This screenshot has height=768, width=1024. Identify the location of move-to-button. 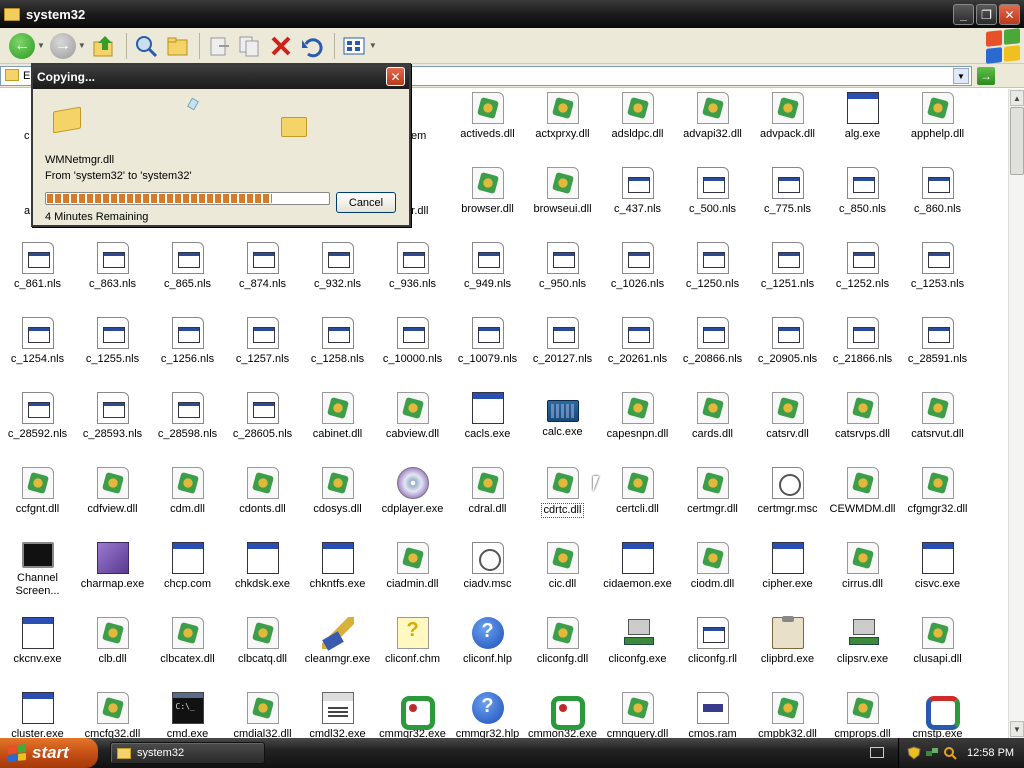
(219, 46).